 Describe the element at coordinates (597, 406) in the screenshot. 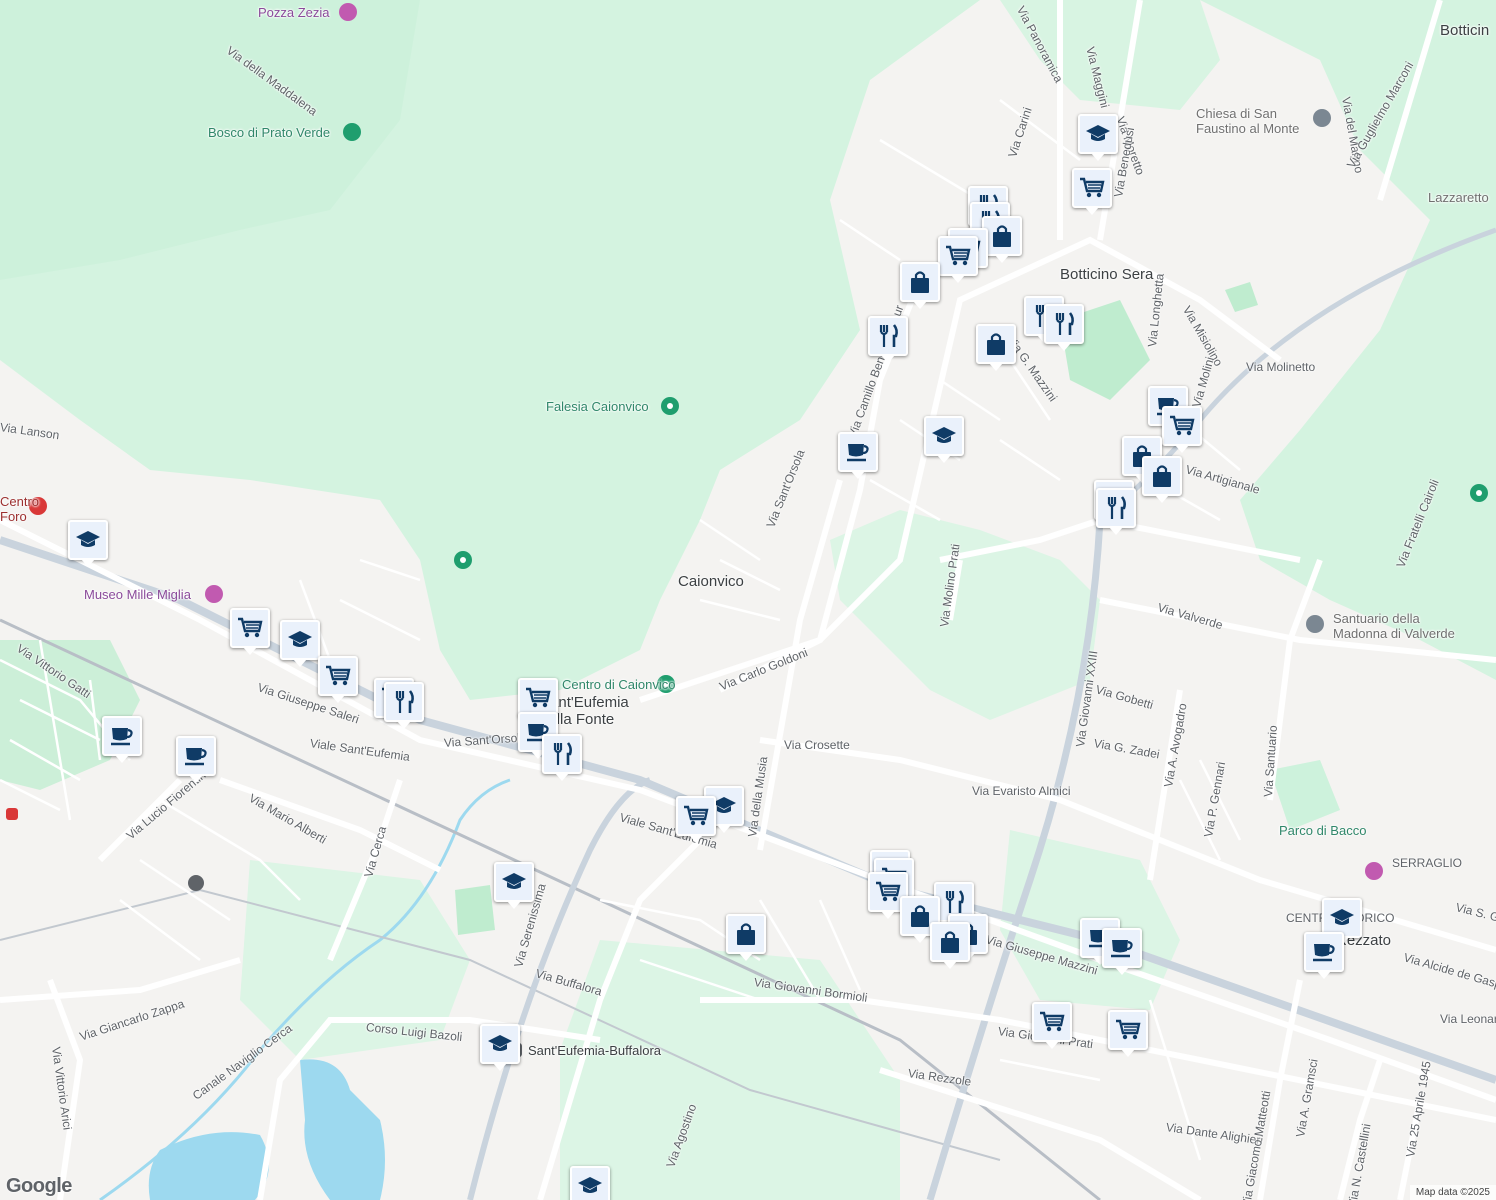

I see `poi-label-falesia: Falesia Caionvico` at that location.